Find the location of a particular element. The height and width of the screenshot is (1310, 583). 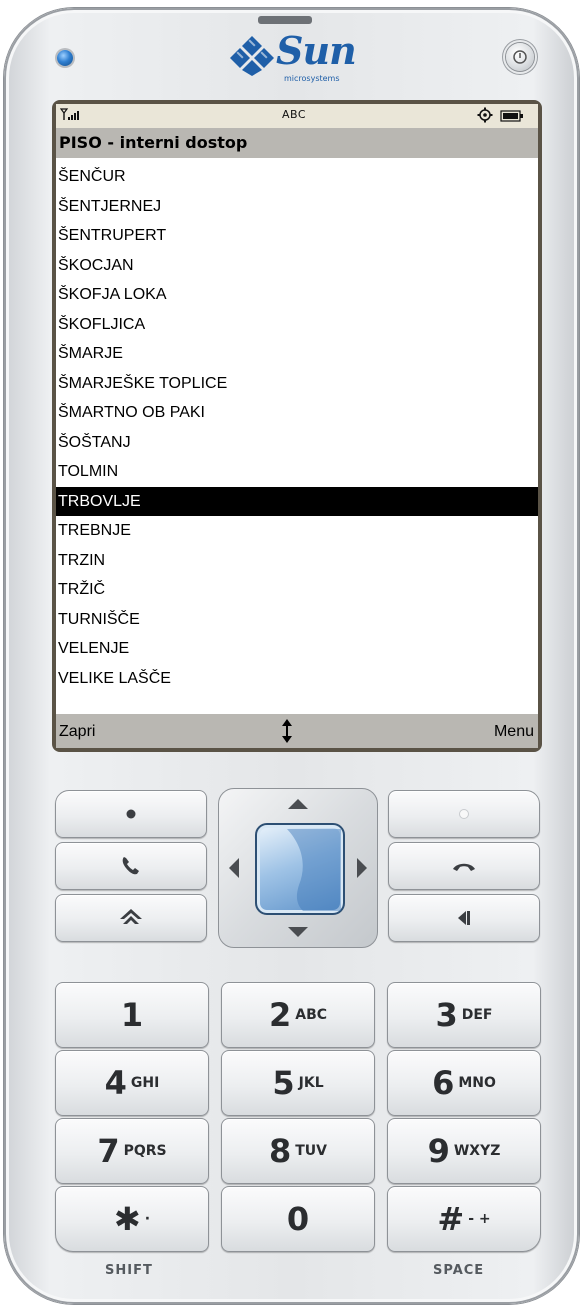

key-digit: 3 is located at coordinates (446, 1015).